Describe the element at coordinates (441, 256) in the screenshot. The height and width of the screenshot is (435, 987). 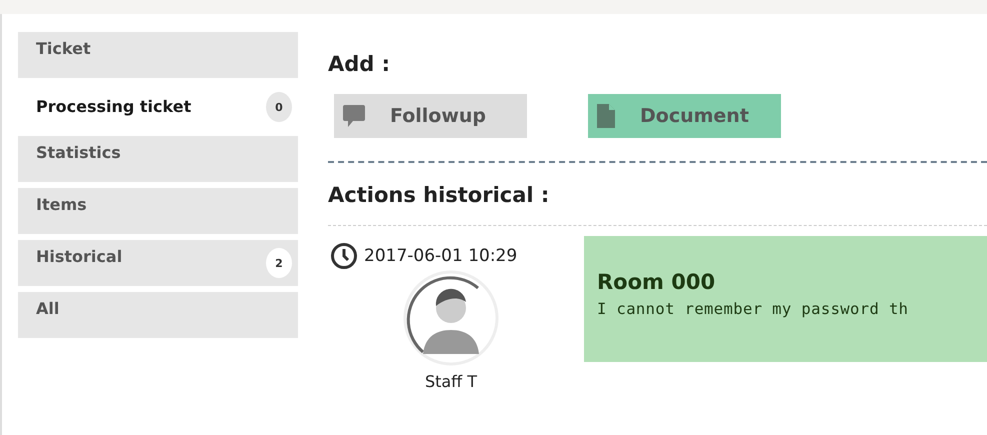
I see `timestamp: 2017-06-01 10:29` at that location.